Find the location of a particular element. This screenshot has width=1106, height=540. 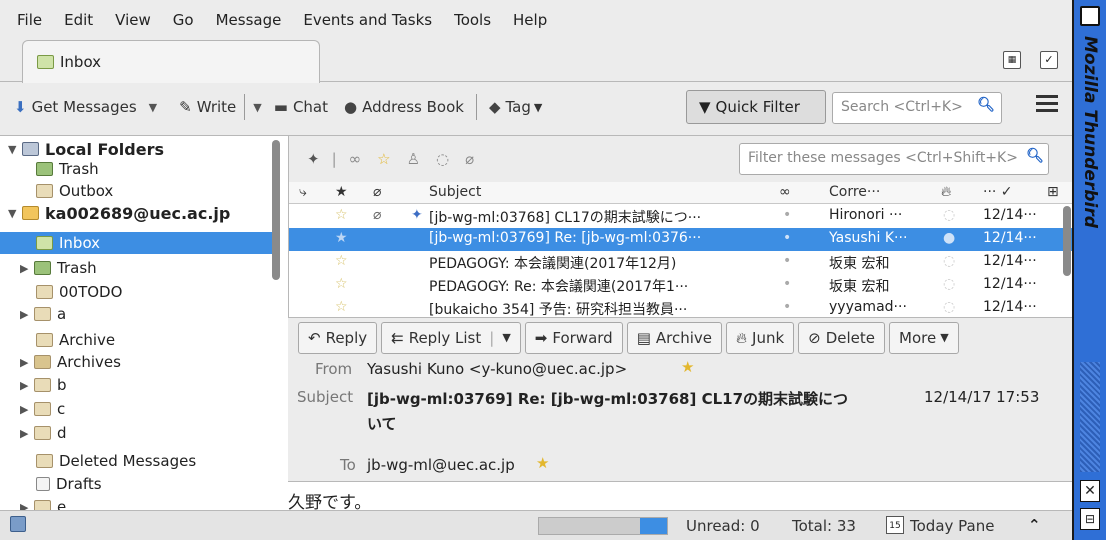

menu-events-and-tasks: Events and Tasks is located at coordinates (367, 20).